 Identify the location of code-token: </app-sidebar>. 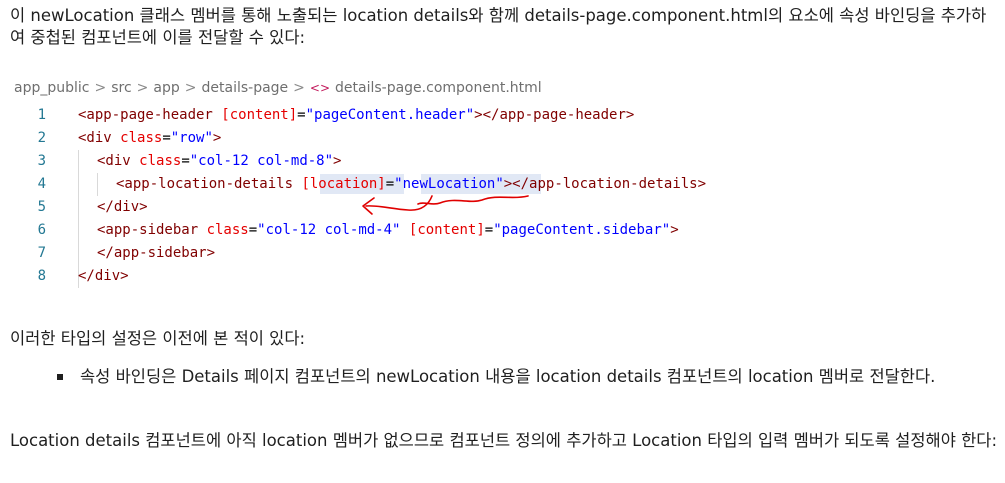
(156, 253).